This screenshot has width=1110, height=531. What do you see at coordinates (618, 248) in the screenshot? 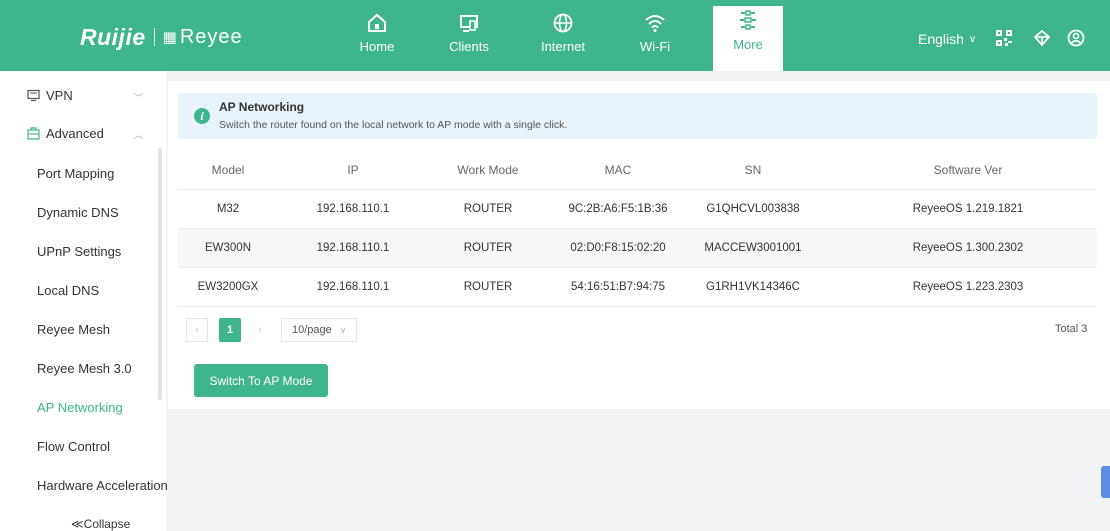
I see `cell-mac: 02:D0:F8:15:02:20` at bounding box center [618, 248].